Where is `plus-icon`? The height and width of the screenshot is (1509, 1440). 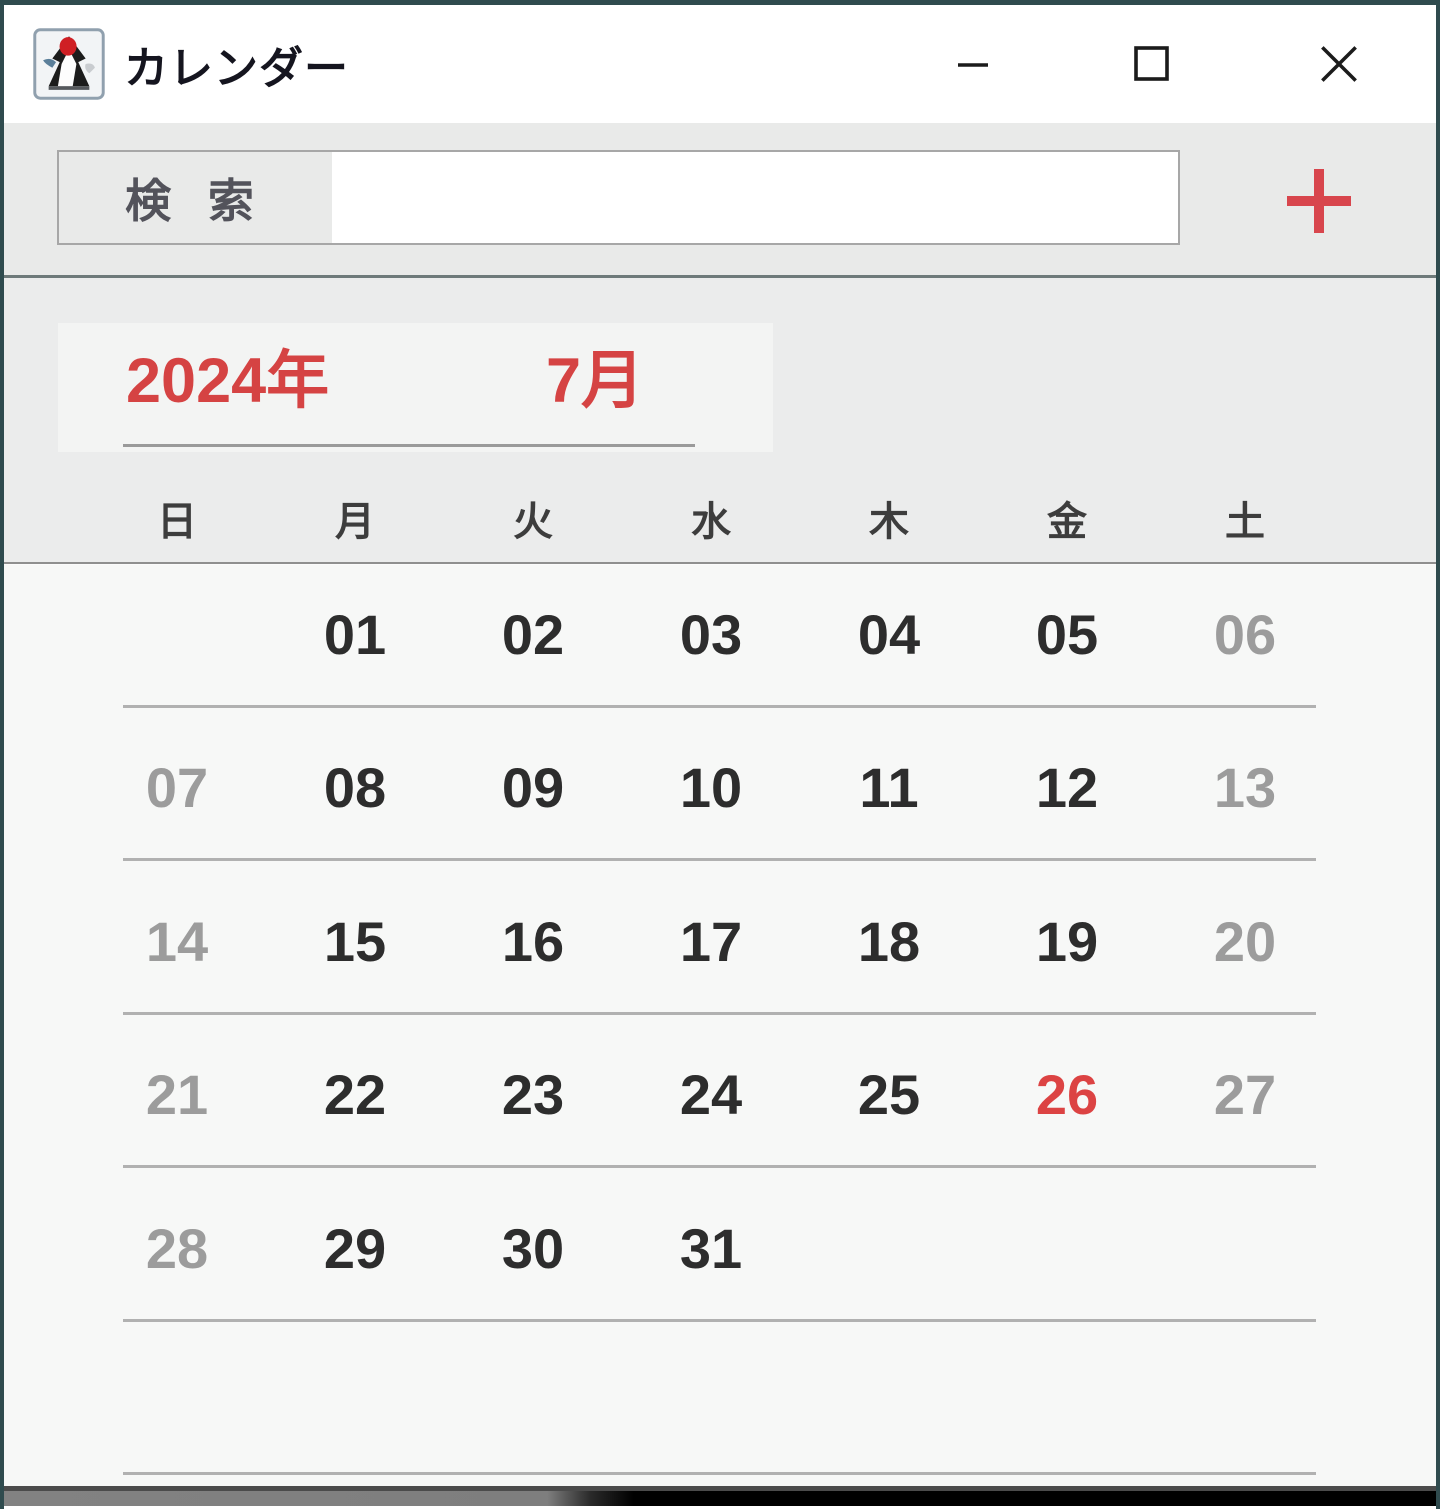
plus-icon is located at coordinates (1319, 201).